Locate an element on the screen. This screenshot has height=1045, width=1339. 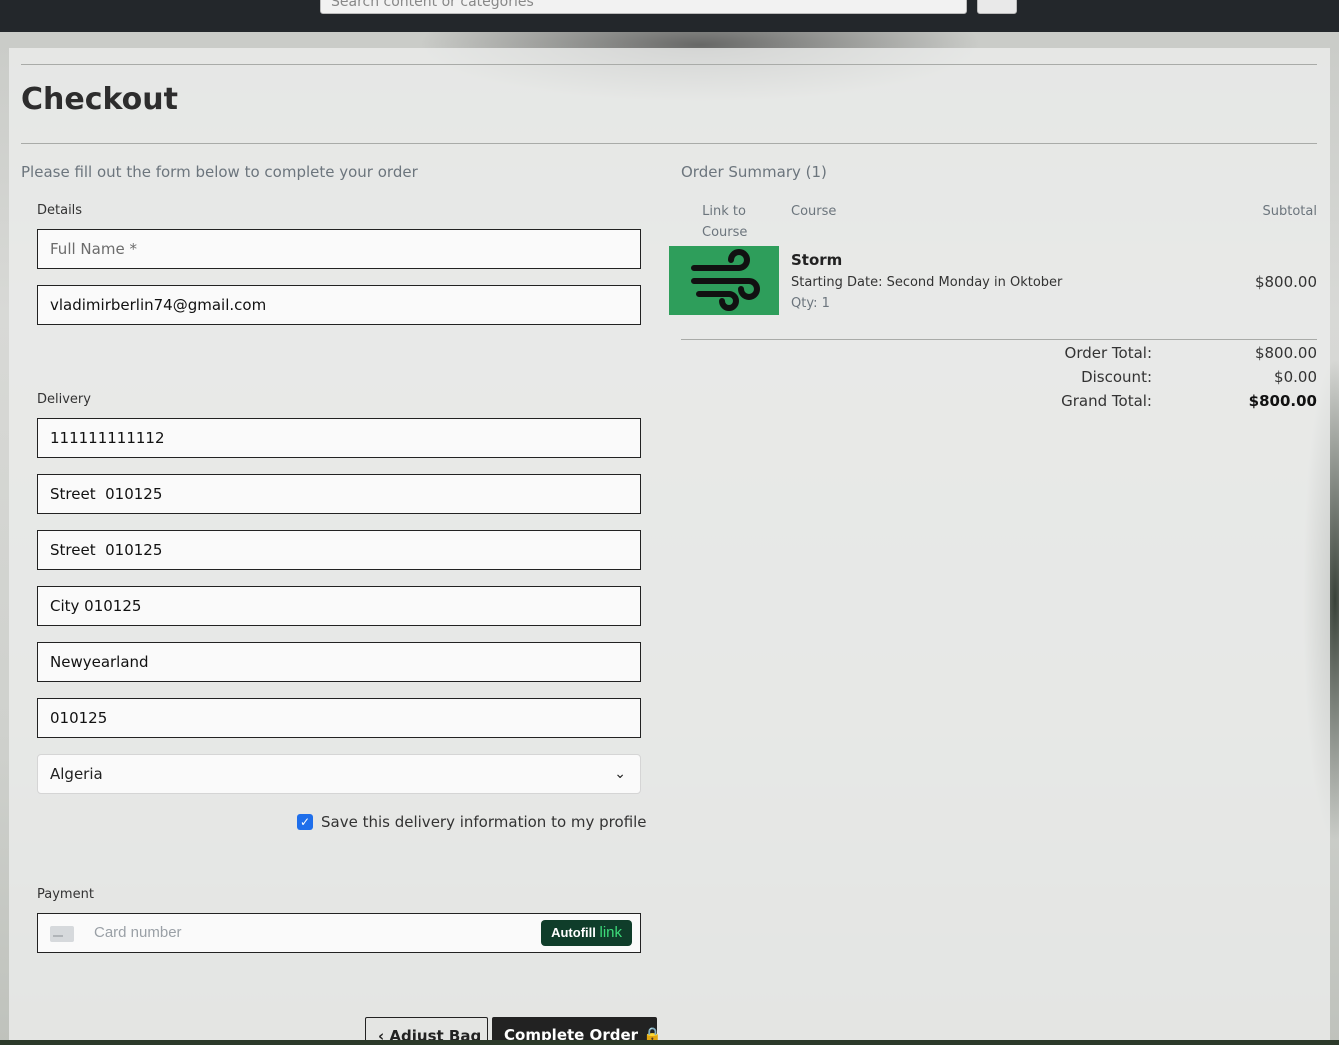
course-start-date: Starting Date: Second Monday in Oktober is located at coordinates (927, 282).